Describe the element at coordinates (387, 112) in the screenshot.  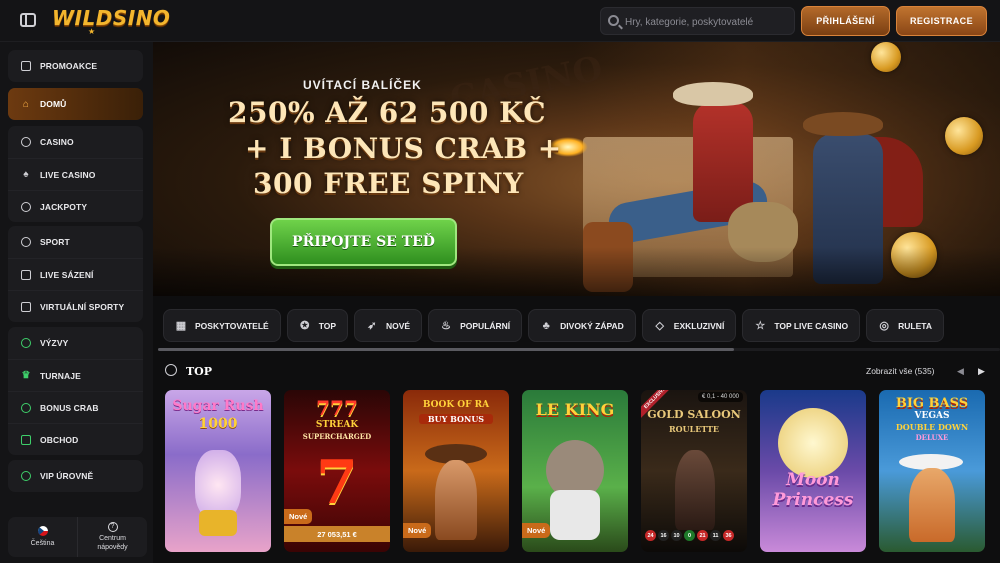
I see `hero-headline-1: 250% AŽ 62 500 KČ` at that location.